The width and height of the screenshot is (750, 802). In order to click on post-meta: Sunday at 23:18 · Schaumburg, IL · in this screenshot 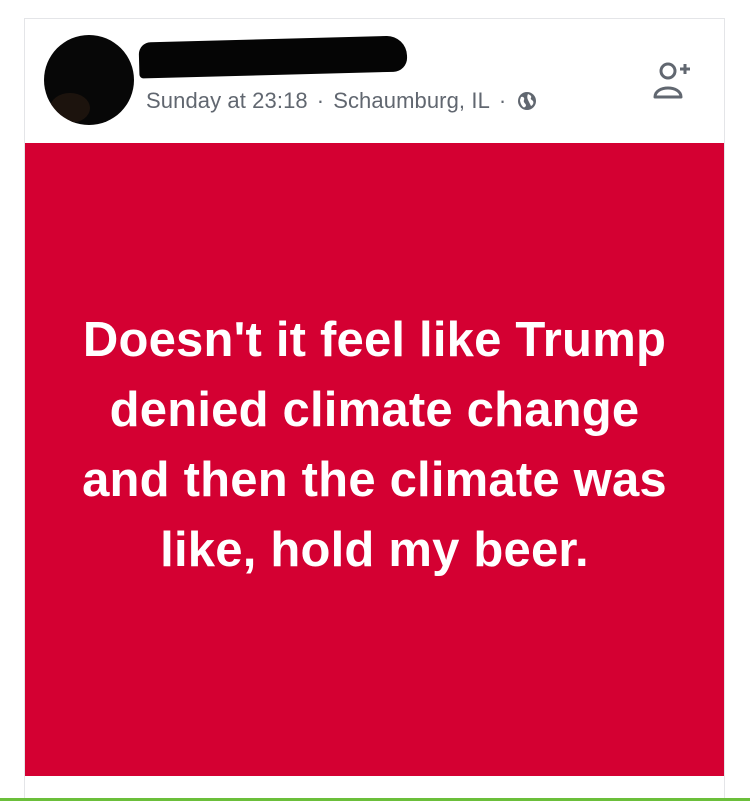, I will do `click(341, 101)`.